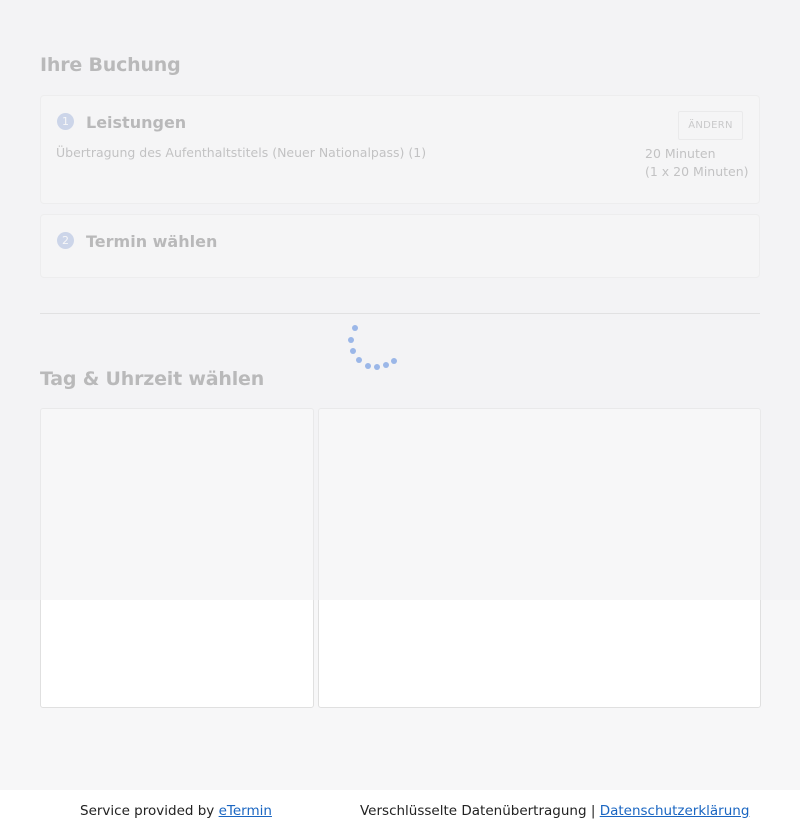  What do you see at coordinates (65, 121) in the screenshot?
I see `step-number-1: 1` at bounding box center [65, 121].